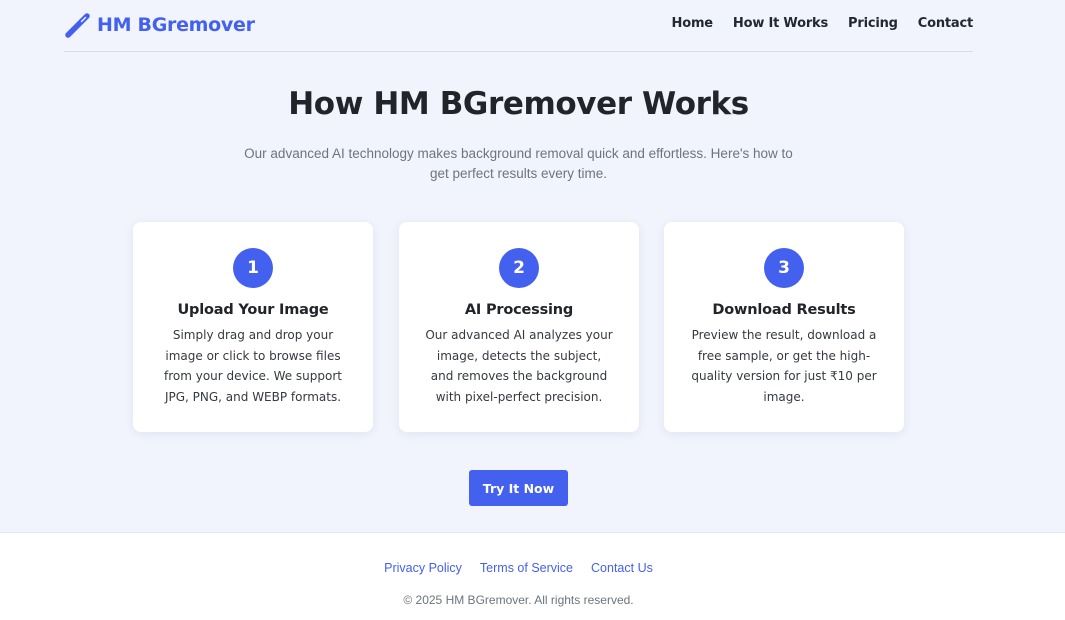 Image resolution: width=1065 pixels, height=620 pixels. What do you see at coordinates (526, 568) in the screenshot?
I see `footer-link-terms-of-service: Terms of Service` at bounding box center [526, 568].